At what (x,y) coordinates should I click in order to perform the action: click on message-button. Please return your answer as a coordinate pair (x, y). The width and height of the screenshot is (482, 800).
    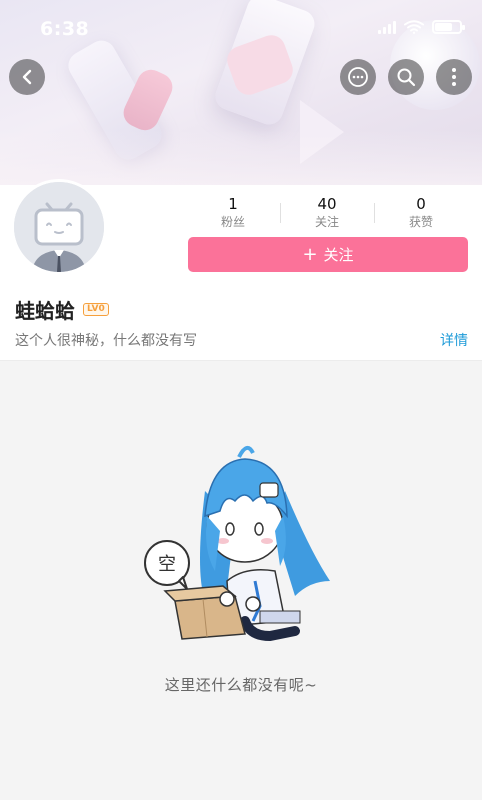
    Looking at the image, I should click on (358, 77).